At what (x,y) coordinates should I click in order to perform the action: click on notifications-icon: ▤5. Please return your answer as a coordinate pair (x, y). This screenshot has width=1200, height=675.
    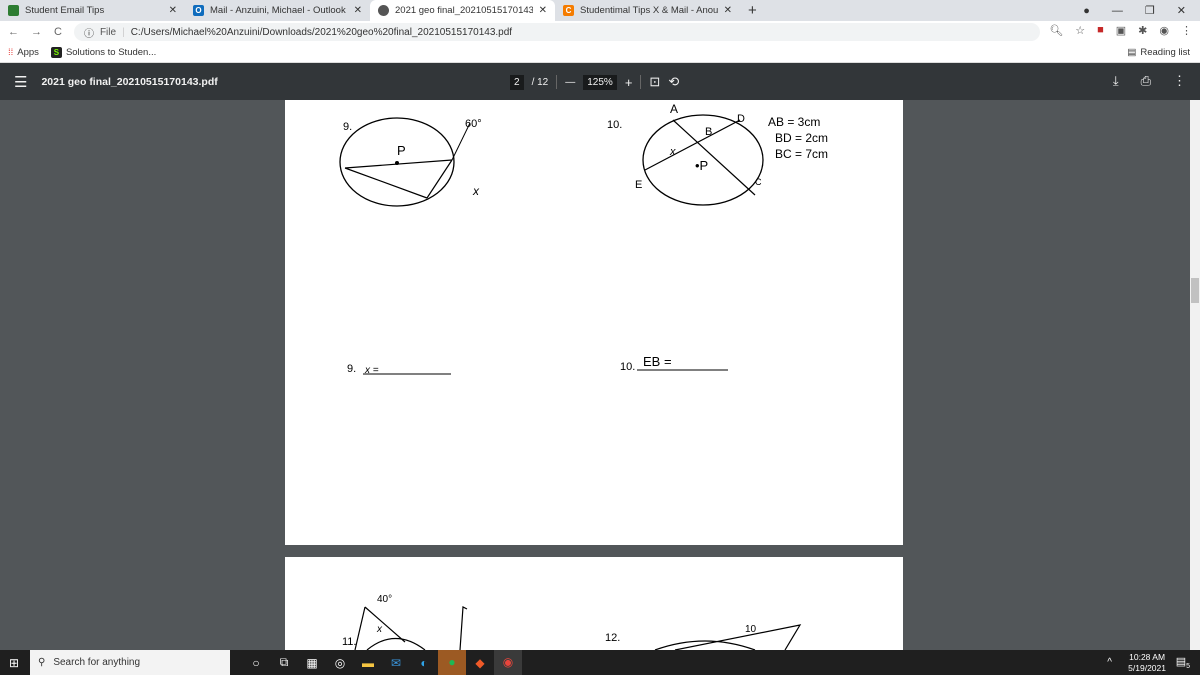
    Looking at the image, I should click on (1183, 662).